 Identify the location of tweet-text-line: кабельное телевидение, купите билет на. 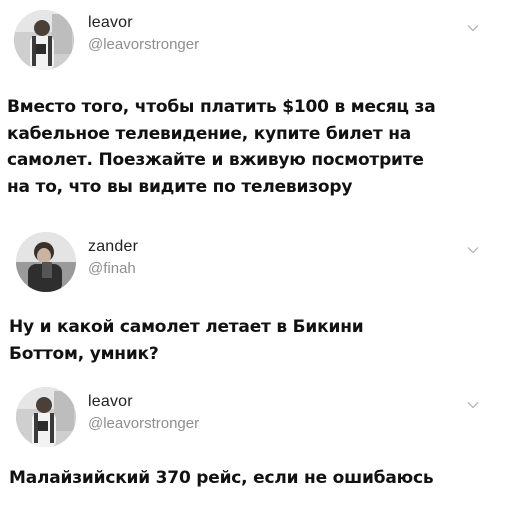
(209, 133).